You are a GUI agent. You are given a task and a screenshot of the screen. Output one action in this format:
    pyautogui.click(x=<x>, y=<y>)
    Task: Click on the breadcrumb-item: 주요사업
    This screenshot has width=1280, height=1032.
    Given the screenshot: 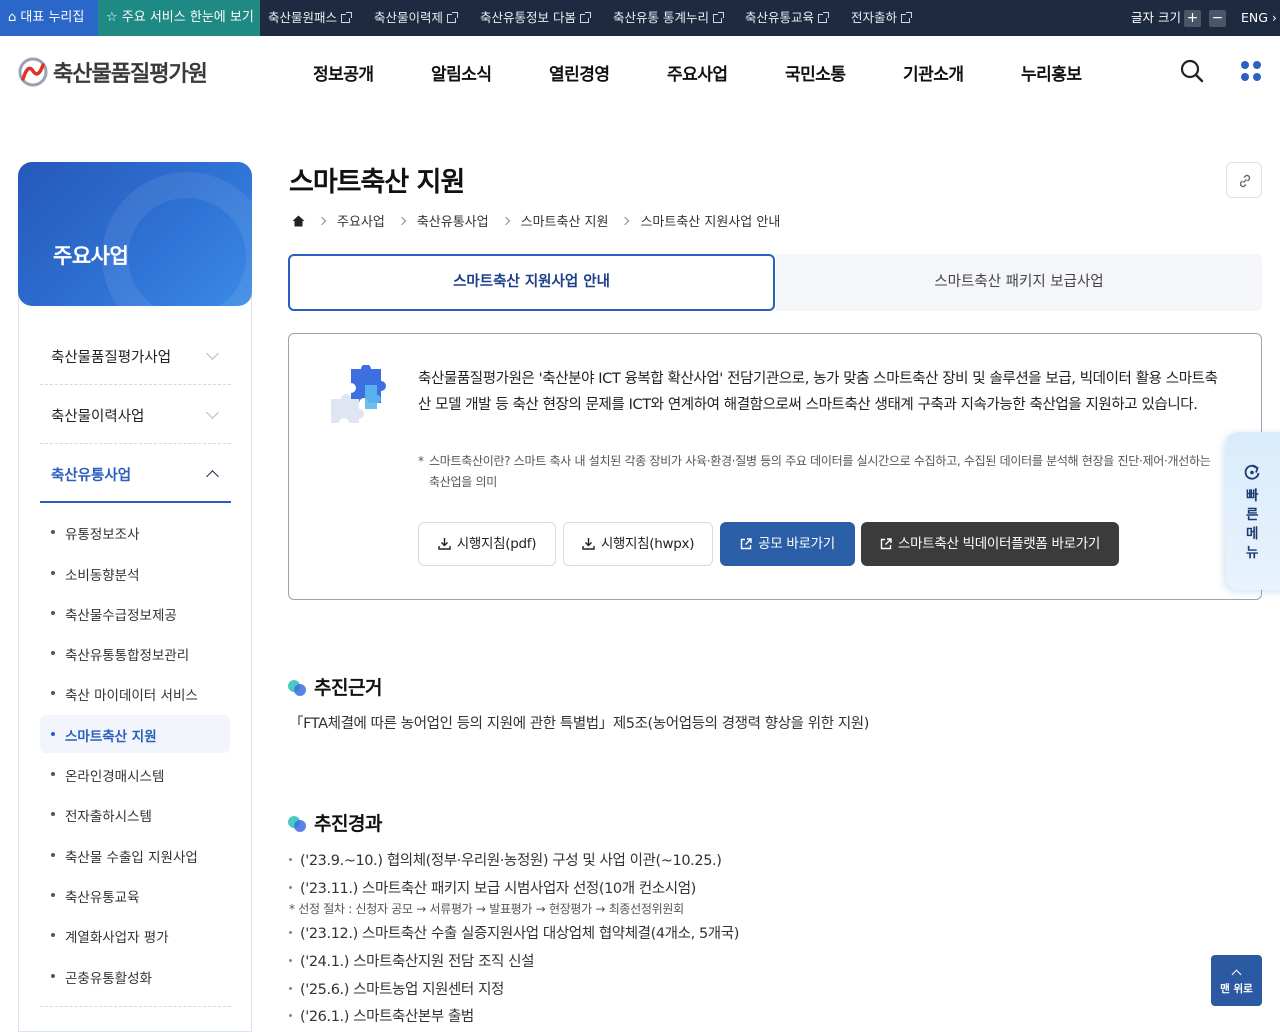 What is the action you would take?
    pyautogui.click(x=361, y=220)
    